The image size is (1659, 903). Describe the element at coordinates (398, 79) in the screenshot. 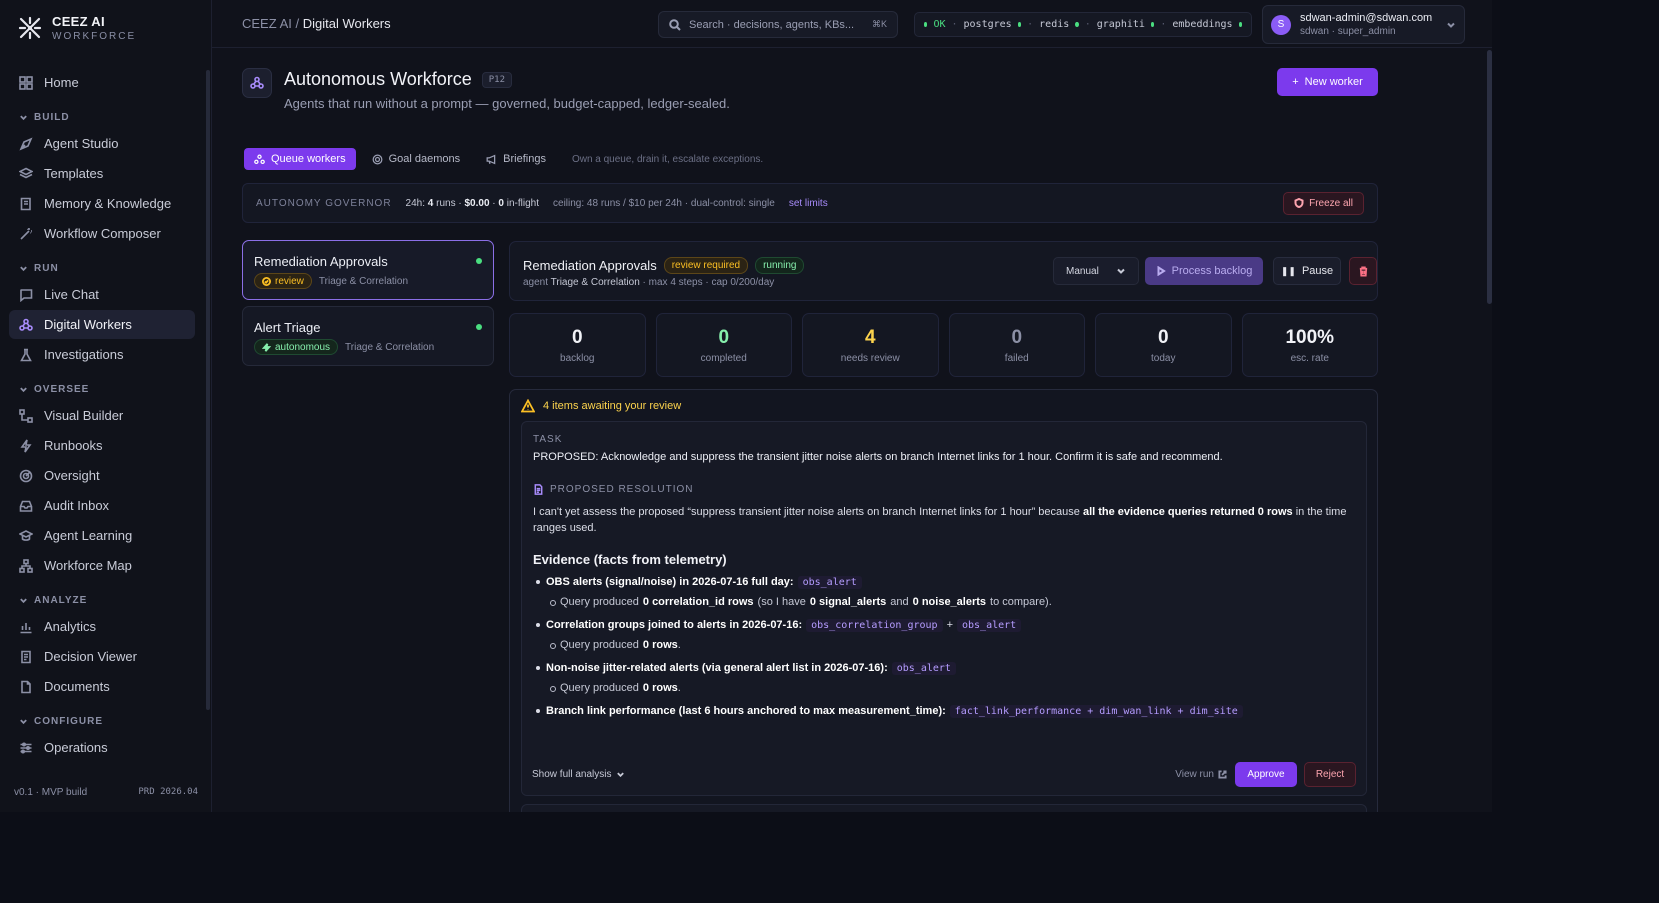

I see `page-title: Autonomous Workforce P12` at that location.